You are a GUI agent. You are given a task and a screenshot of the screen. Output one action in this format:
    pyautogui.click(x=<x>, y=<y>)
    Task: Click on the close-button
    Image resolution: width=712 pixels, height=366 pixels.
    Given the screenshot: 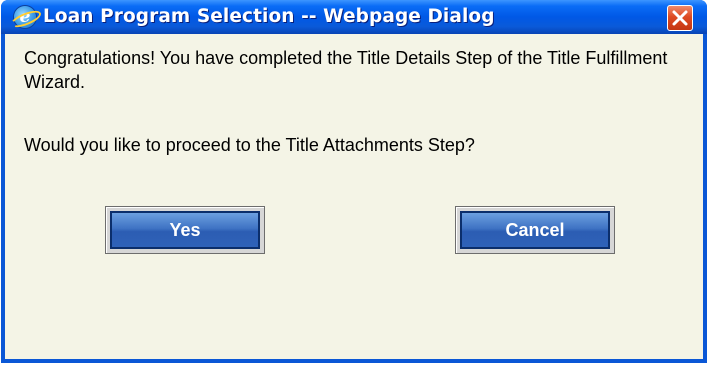 What is the action you would take?
    pyautogui.click(x=680, y=18)
    